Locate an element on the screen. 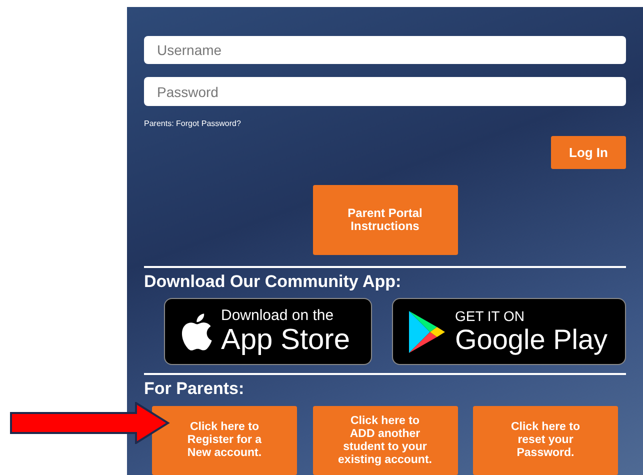  forgot-password-link: Parents: Forgot Password? is located at coordinates (385, 124).